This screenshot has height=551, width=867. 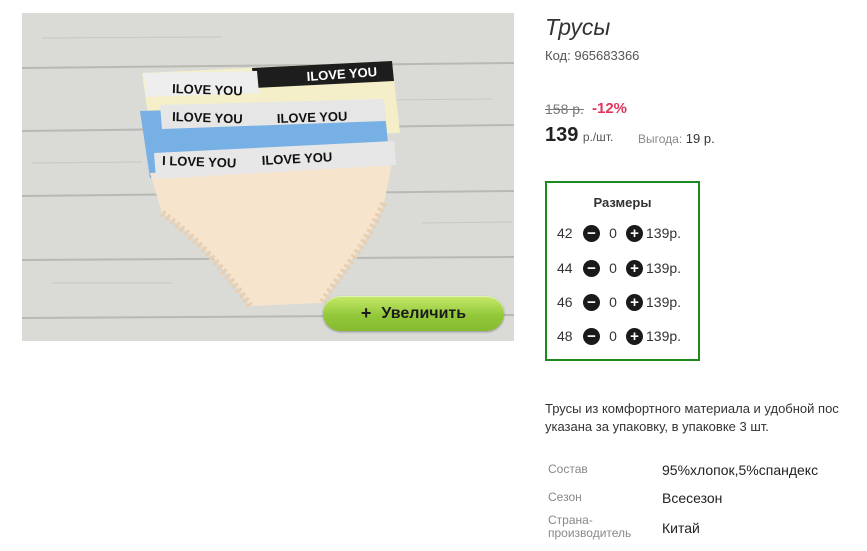 What do you see at coordinates (366, 313) in the screenshot?
I see `plus-icon: +` at bounding box center [366, 313].